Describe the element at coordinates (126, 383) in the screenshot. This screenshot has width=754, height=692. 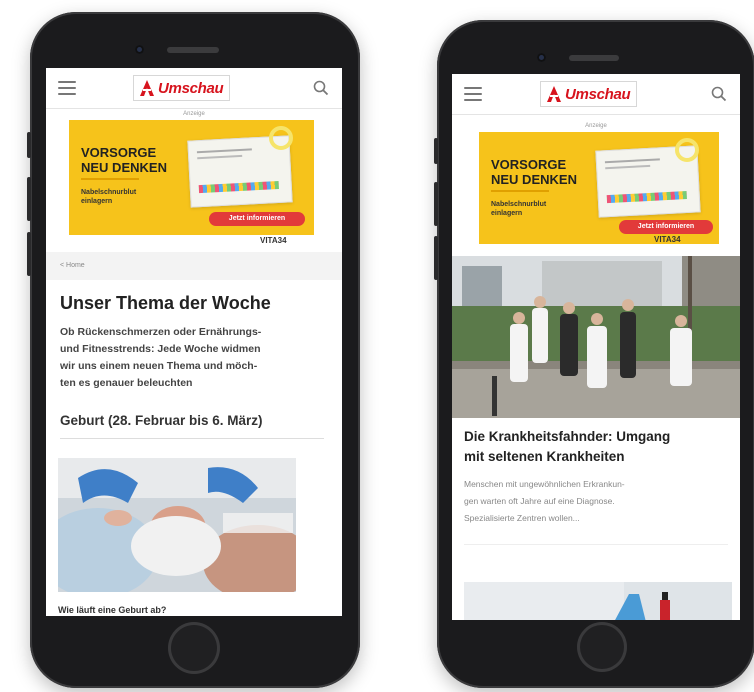
I see `intro-line: ten es genauer beleuchten` at that location.